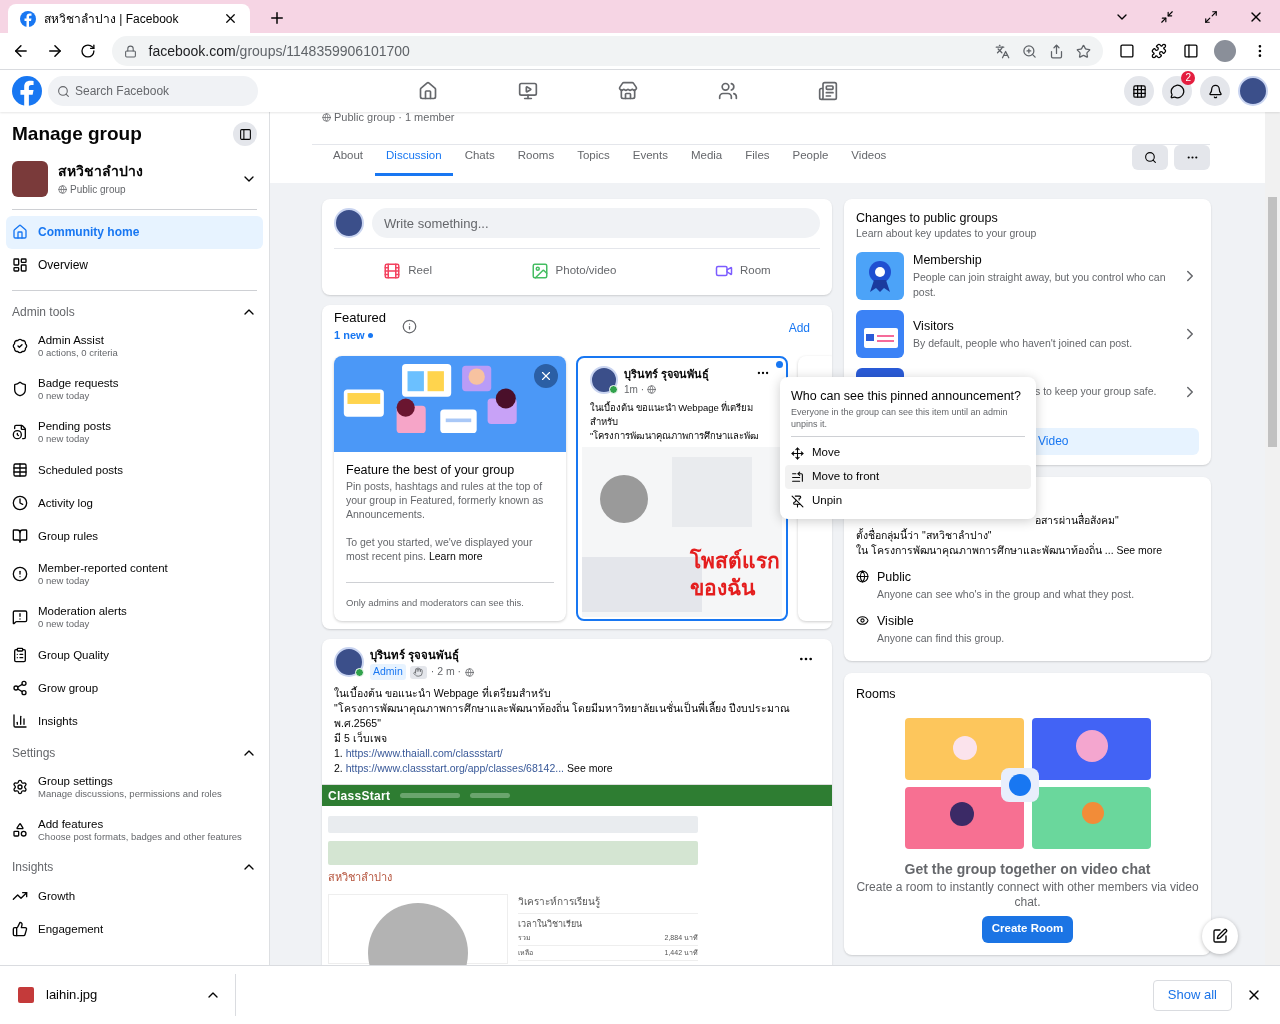  I want to click on home-icon, so click(428, 91).